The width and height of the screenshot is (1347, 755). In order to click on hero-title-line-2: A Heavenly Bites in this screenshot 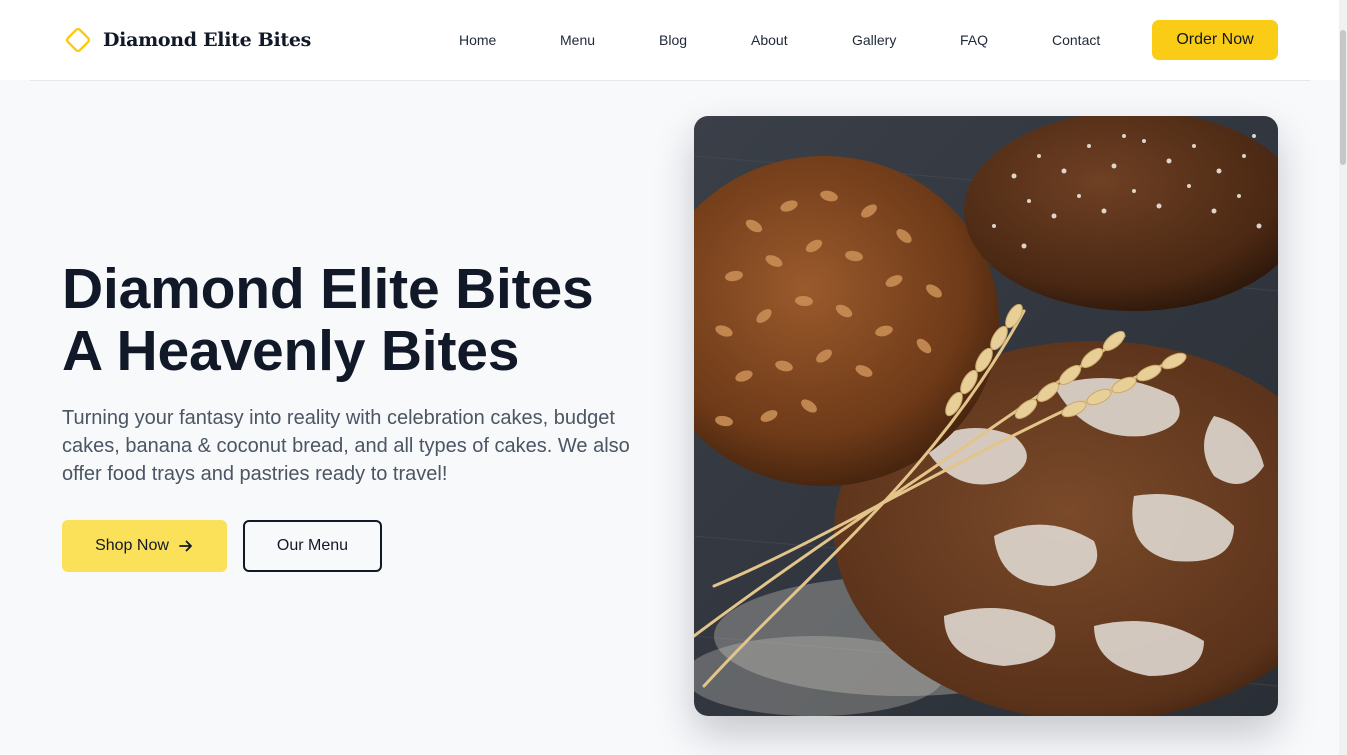, I will do `click(291, 351)`.